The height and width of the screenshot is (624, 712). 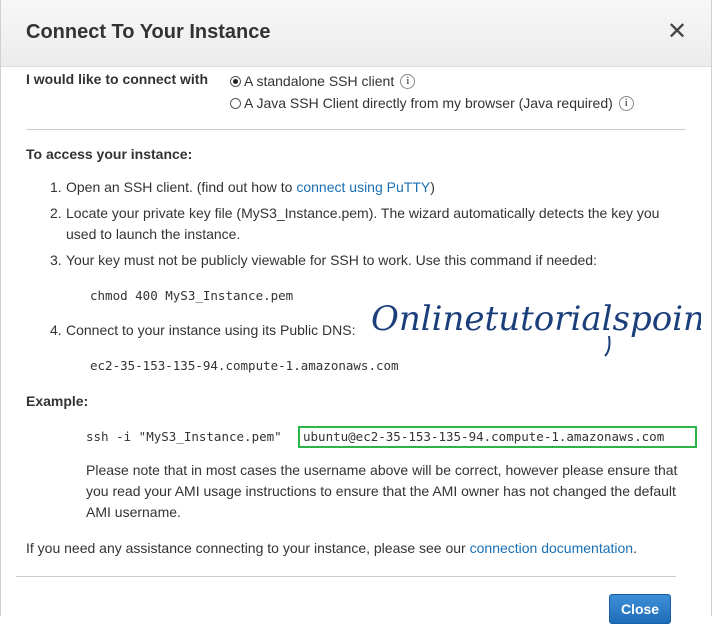 I want to click on option-standalone-ssh: A standalone SSH client i, so click(x=323, y=81).